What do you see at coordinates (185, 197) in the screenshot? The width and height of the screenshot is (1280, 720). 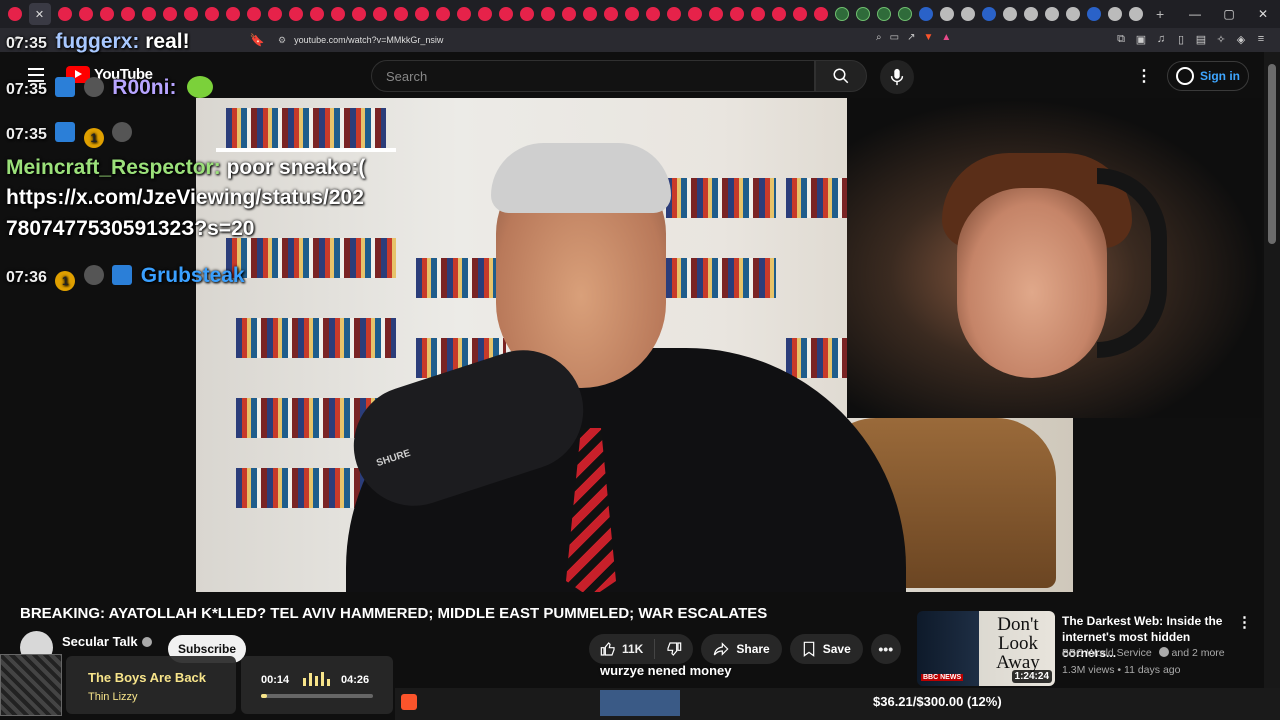 I see `chat-link: https://x.com/JzeViewing/status/202` at bounding box center [185, 197].